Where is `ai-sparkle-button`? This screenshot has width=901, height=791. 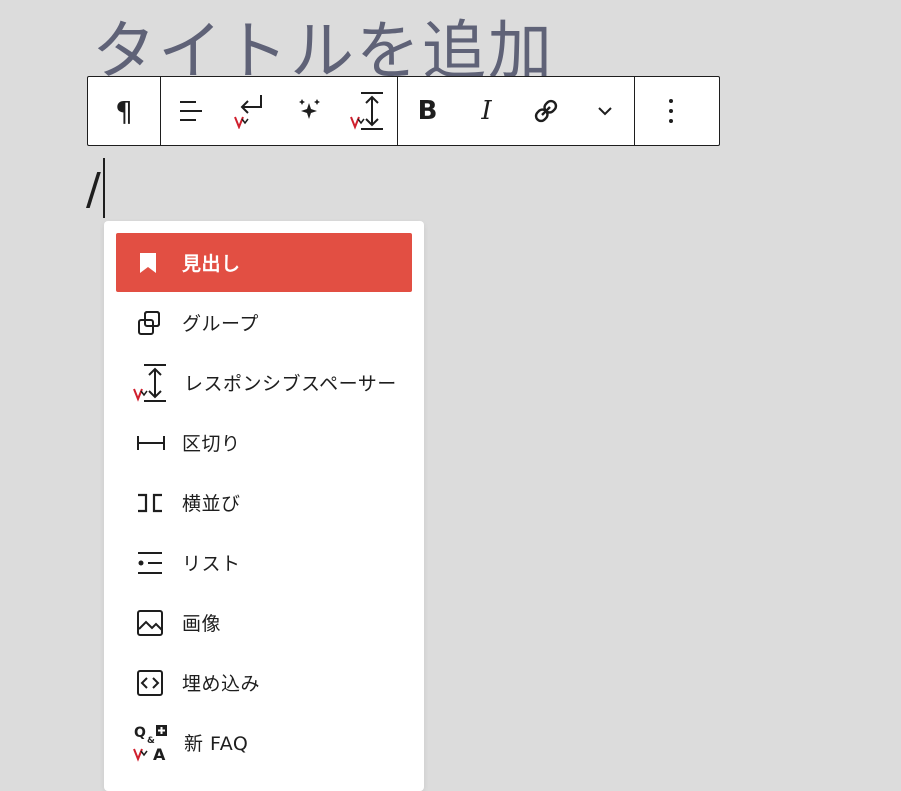 ai-sparkle-button is located at coordinates (308, 111).